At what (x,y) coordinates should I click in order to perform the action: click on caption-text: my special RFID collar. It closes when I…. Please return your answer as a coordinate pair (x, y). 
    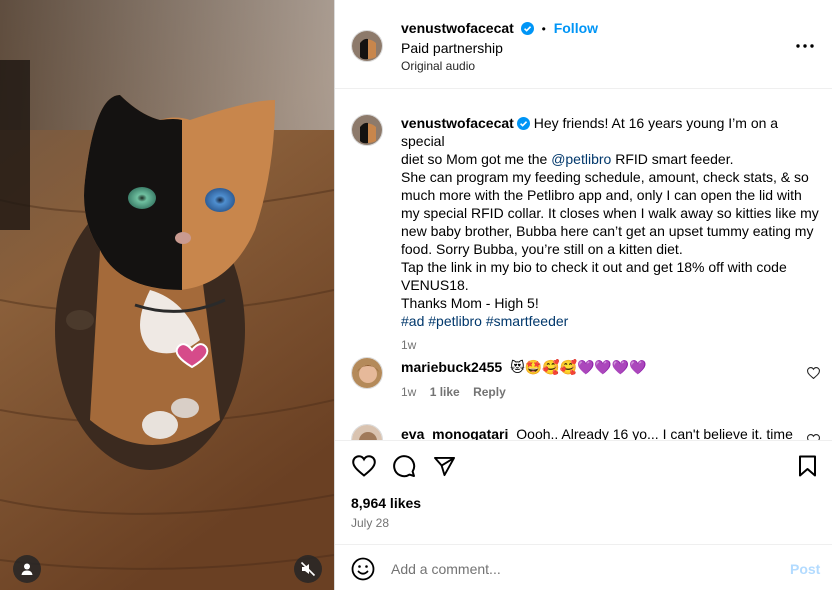
    Looking at the image, I should click on (610, 213).